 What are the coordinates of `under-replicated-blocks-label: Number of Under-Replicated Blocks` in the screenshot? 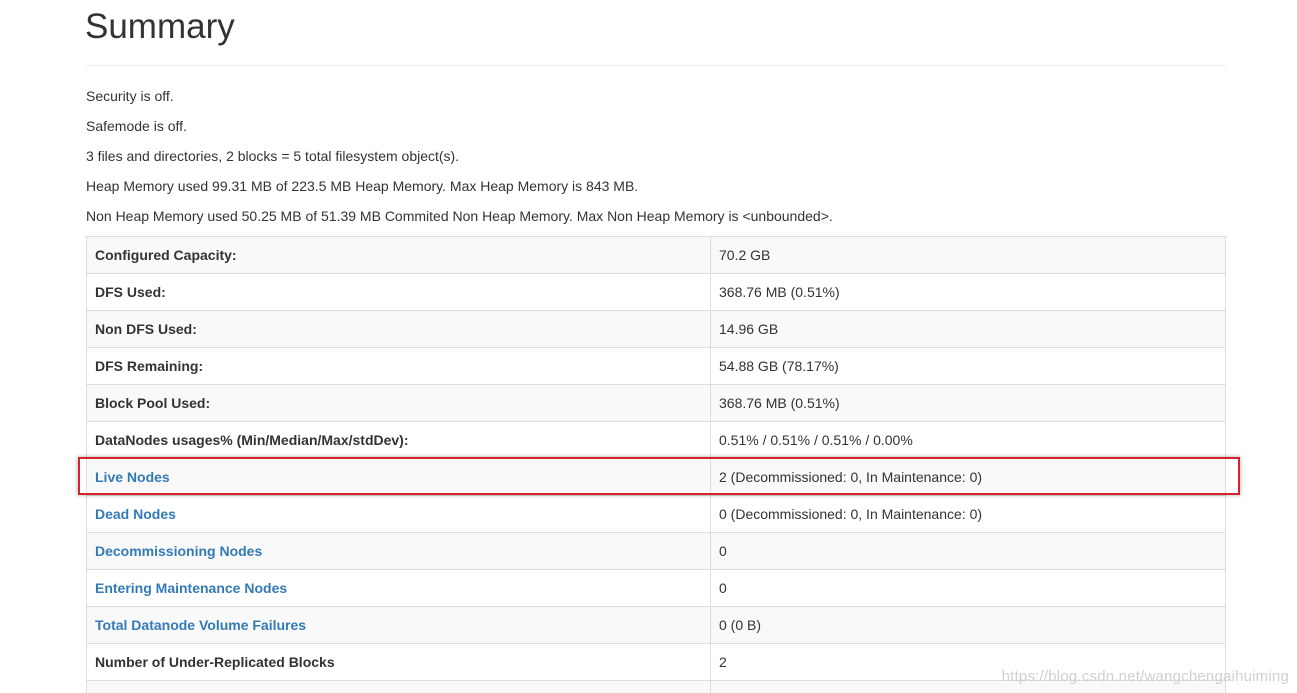 It's located at (398, 662).